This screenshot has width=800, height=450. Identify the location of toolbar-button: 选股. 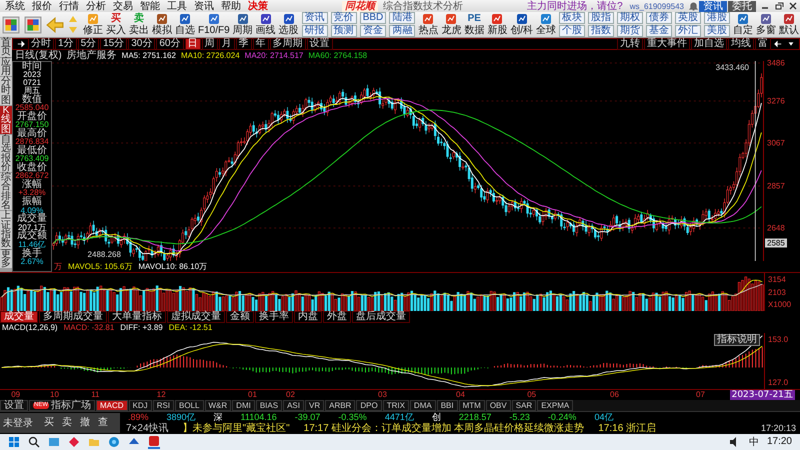
(289, 24).